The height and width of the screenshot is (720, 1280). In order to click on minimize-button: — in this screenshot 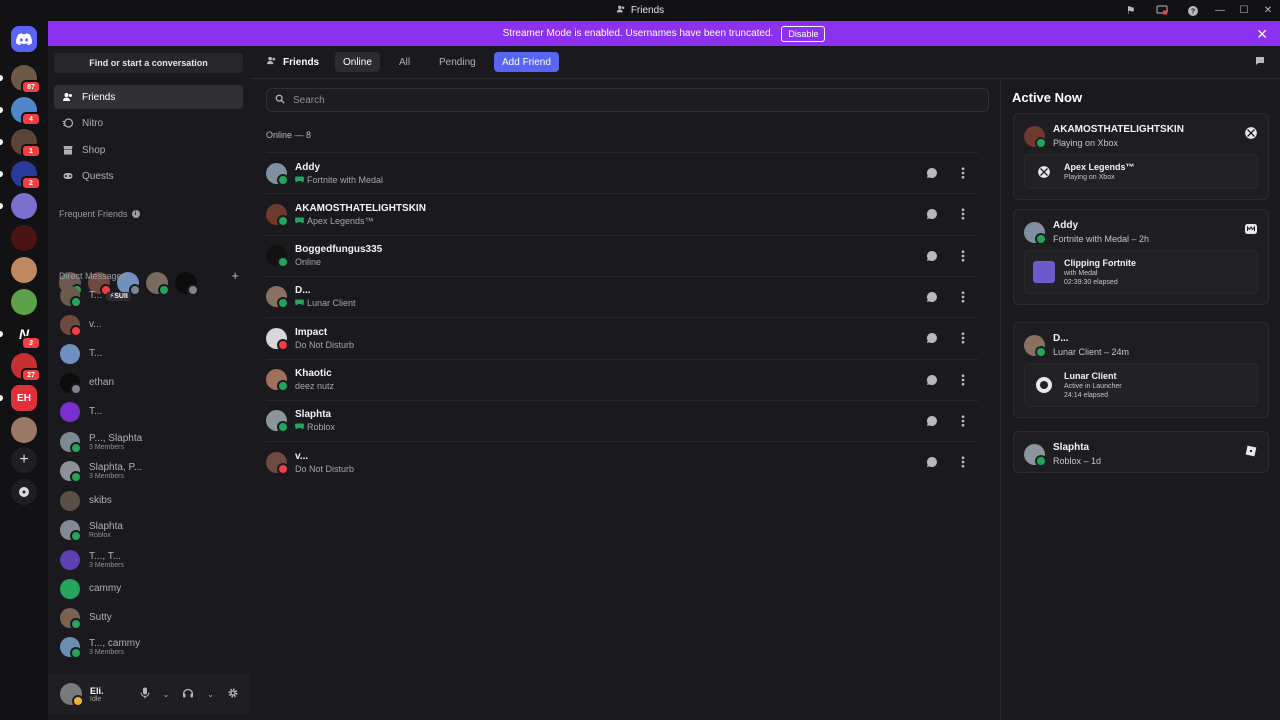, I will do `click(1220, 10)`.